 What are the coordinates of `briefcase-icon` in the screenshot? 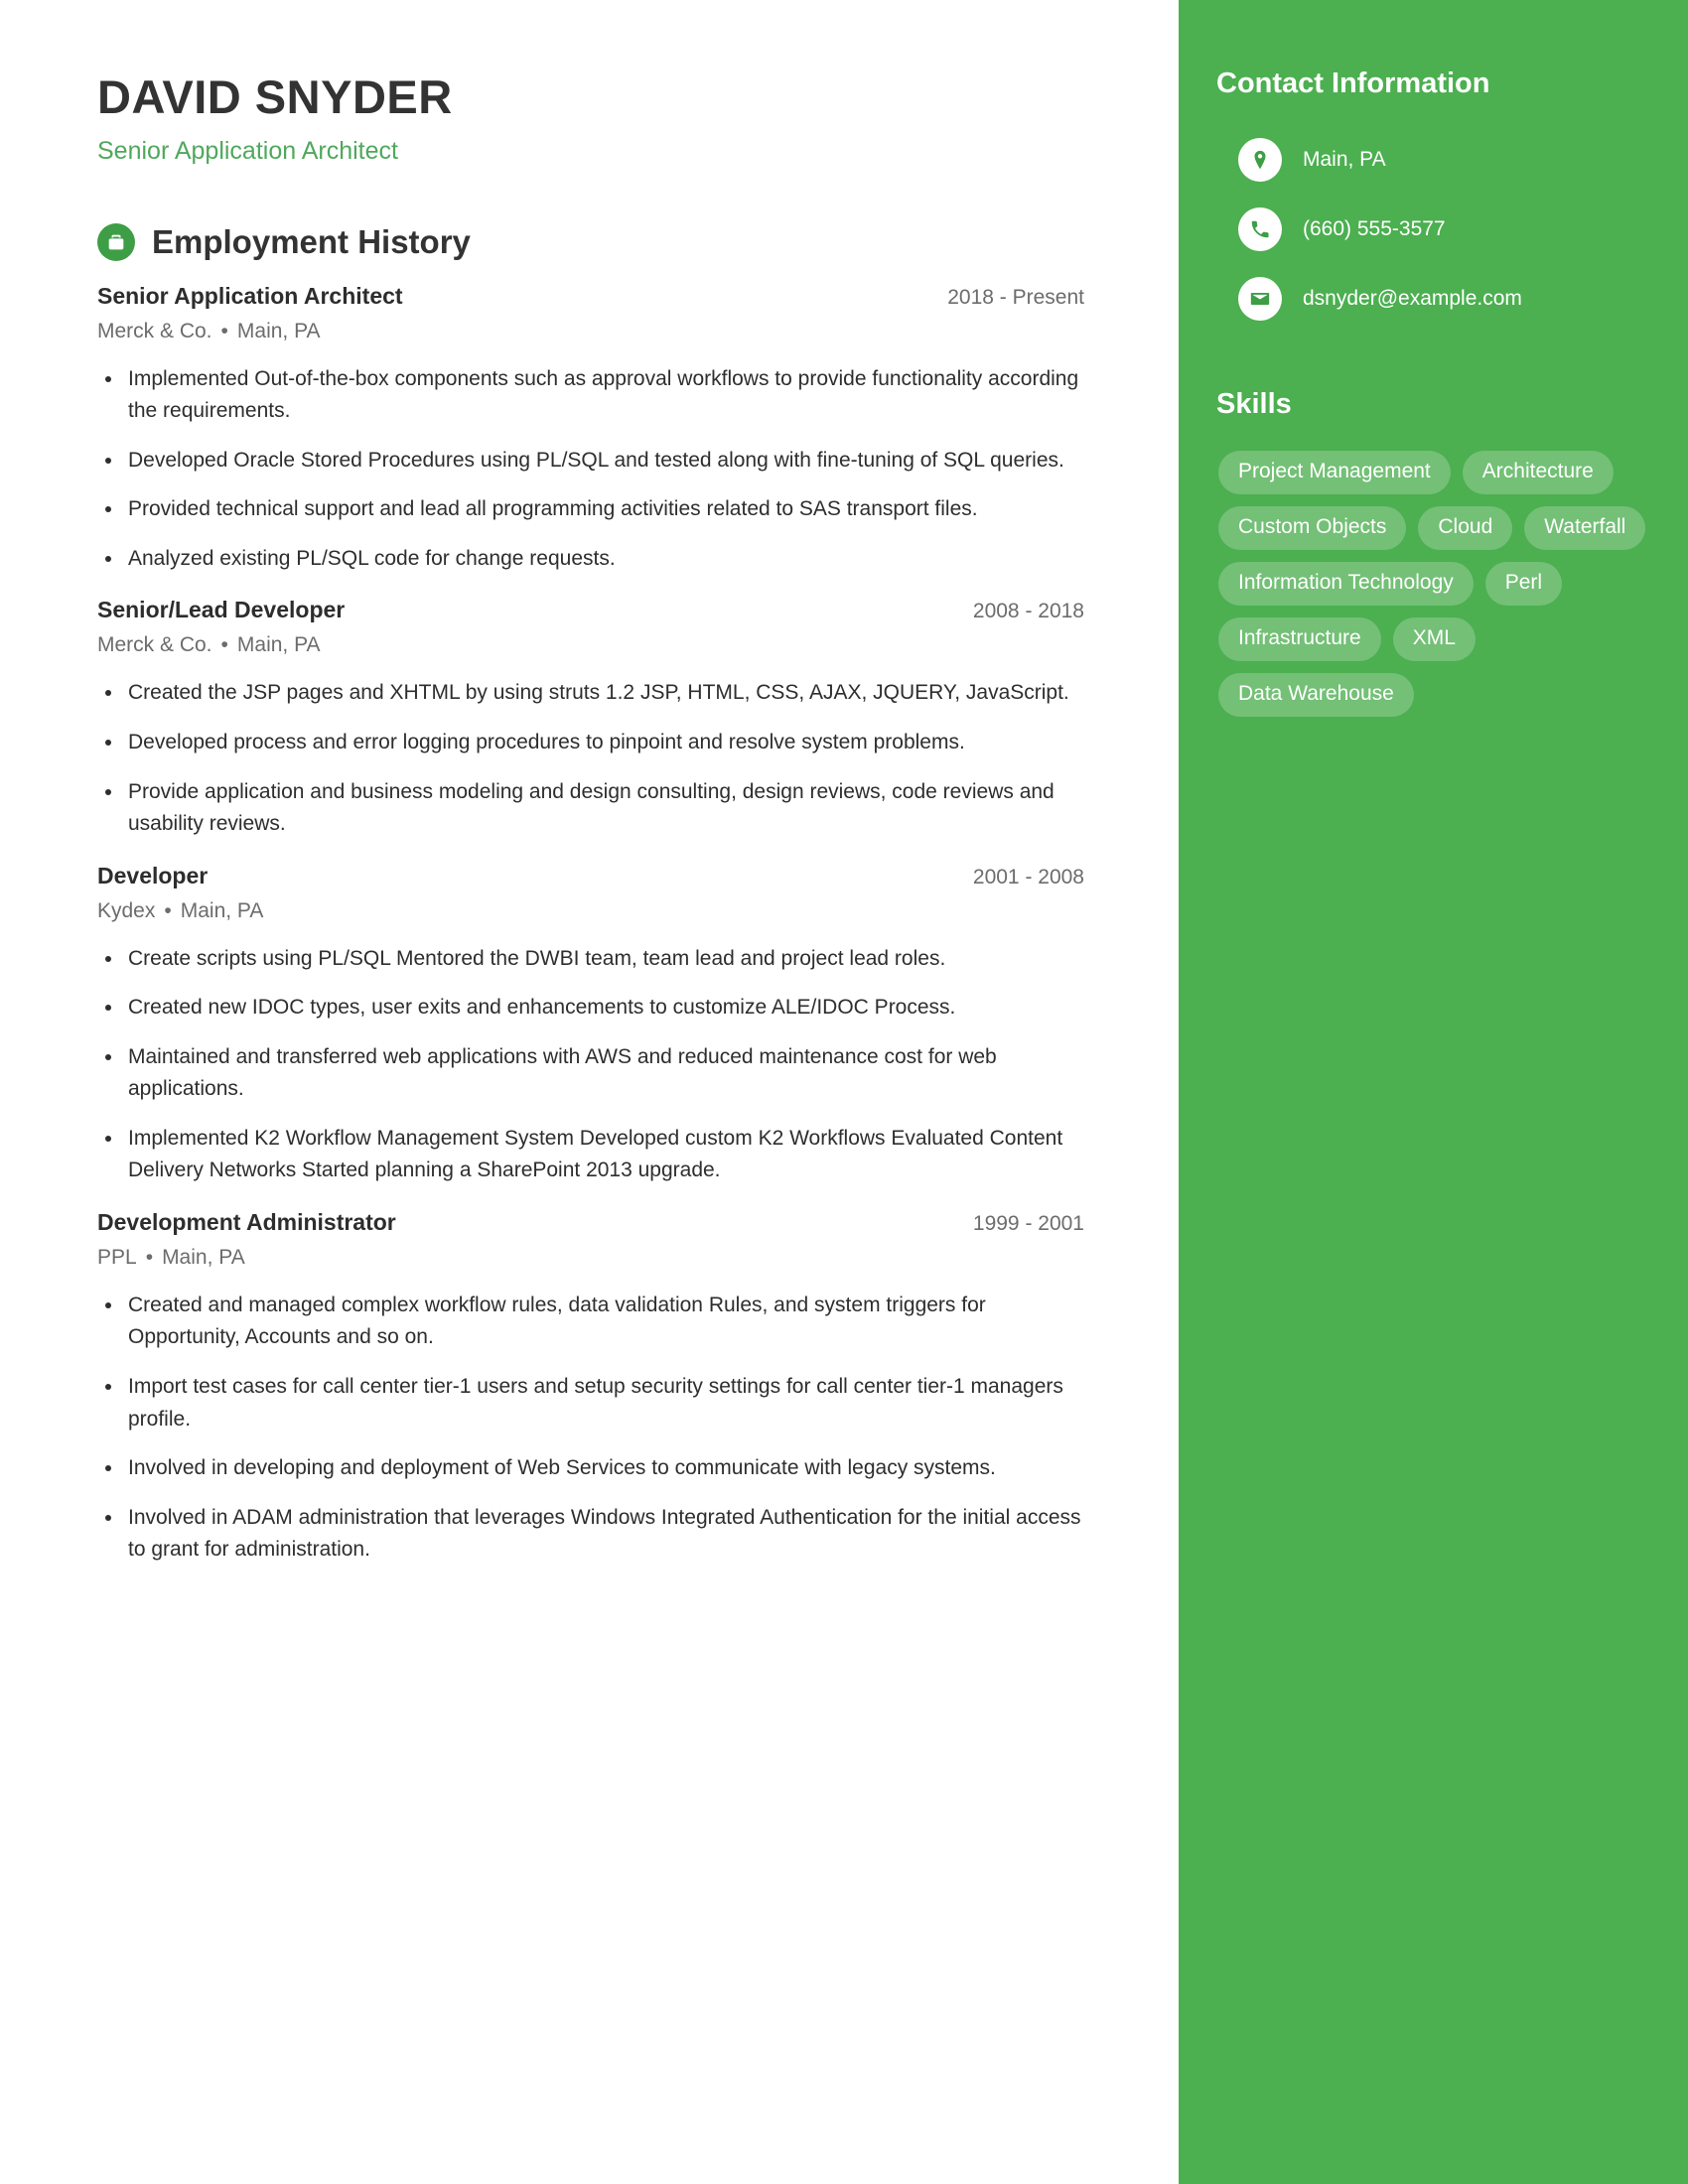 It's located at (116, 241).